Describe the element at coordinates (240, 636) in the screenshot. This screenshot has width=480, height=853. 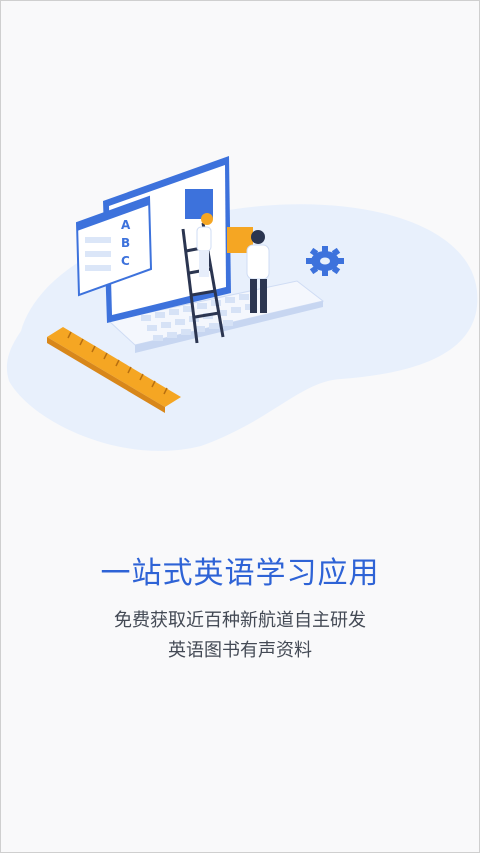
I see `onboarding-subtitle: 免费获取近百种新航道自主研发 英语图书有声资料` at that location.